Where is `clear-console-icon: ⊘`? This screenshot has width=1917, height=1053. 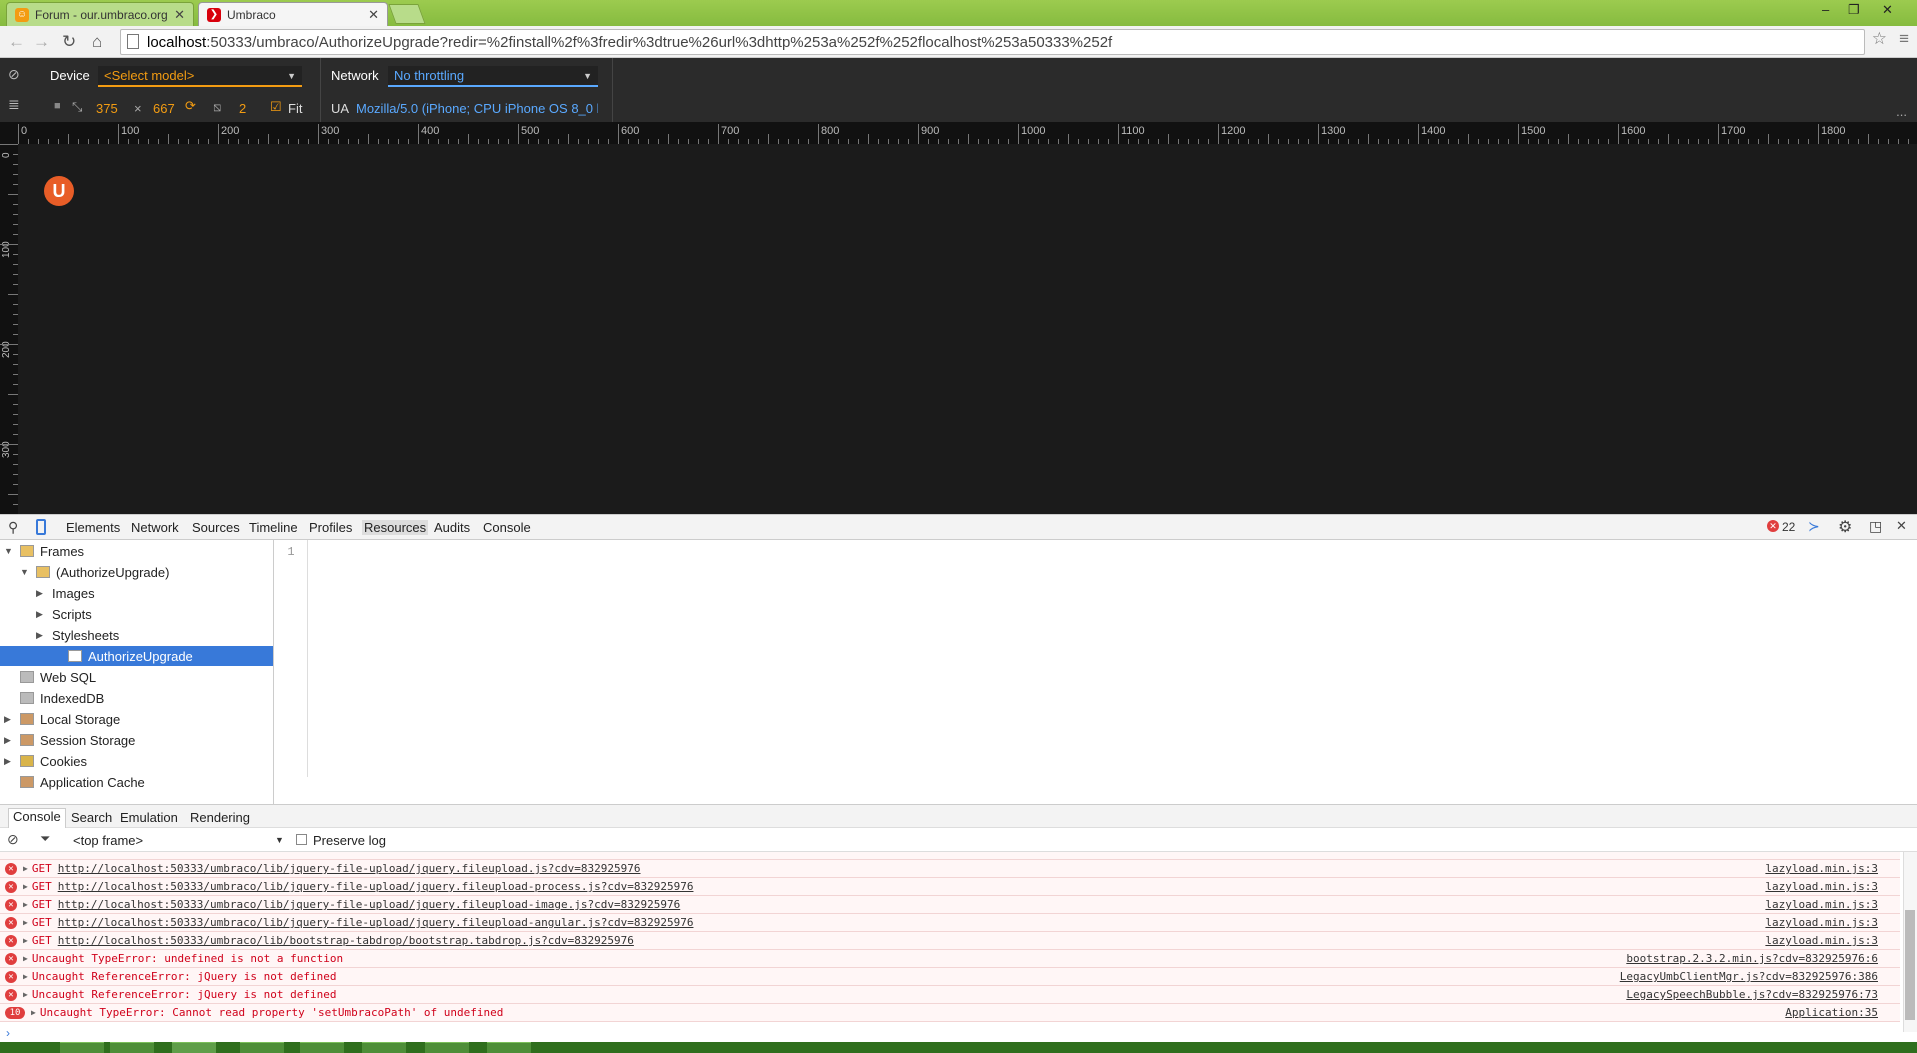 clear-console-icon: ⊘ is located at coordinates (13, 839).